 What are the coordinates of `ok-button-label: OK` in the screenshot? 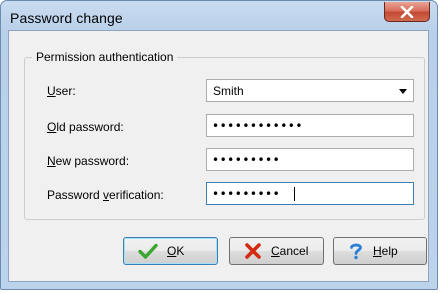 It's located at (175, 251).